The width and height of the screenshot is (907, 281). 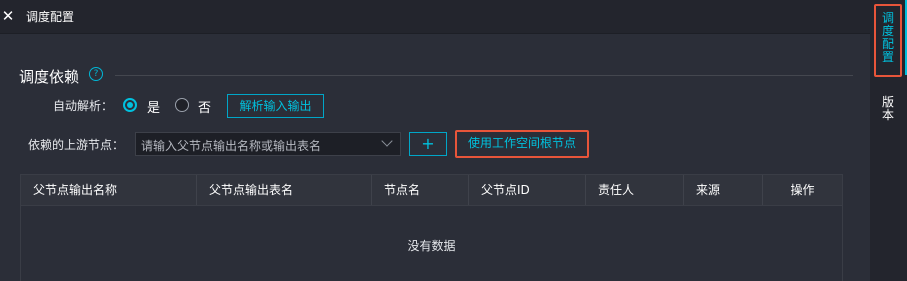 I want to click on right-sidebar: 调度配置 版本, so click(x=888, y=140).